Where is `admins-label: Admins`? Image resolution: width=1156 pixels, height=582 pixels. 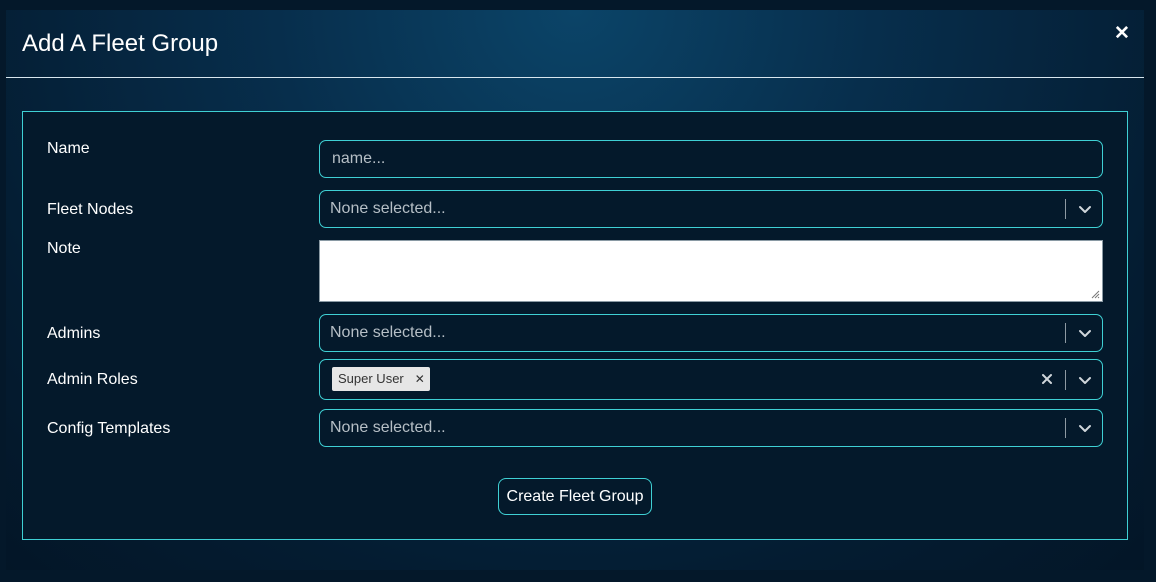 admins-label: Admins is located at coordinates (74, 333).